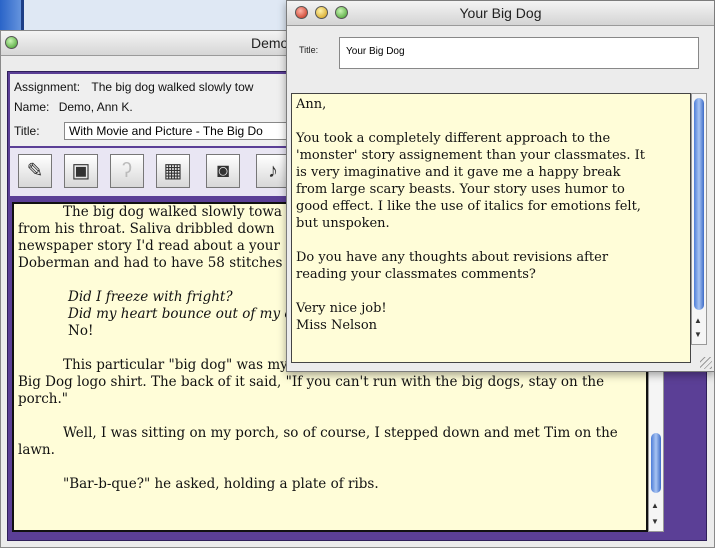  What do you see at coordinates (656, 463) in the screenshot?
I see `essay-scroll-thumb` at bounding box center [656, 463].